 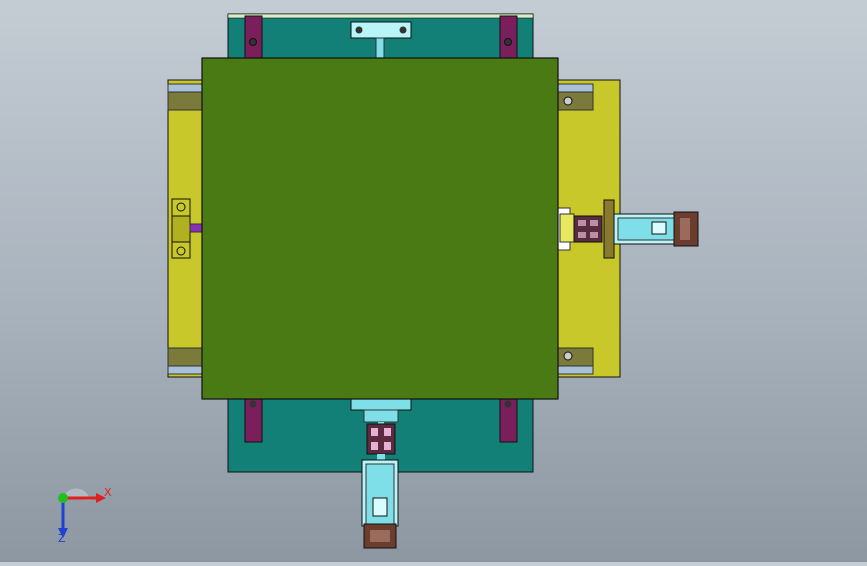 What do you see at coordinates (380, 485) in the screenshot?
I see `bottom-drive-assembly` at bounding box center [380, 485].